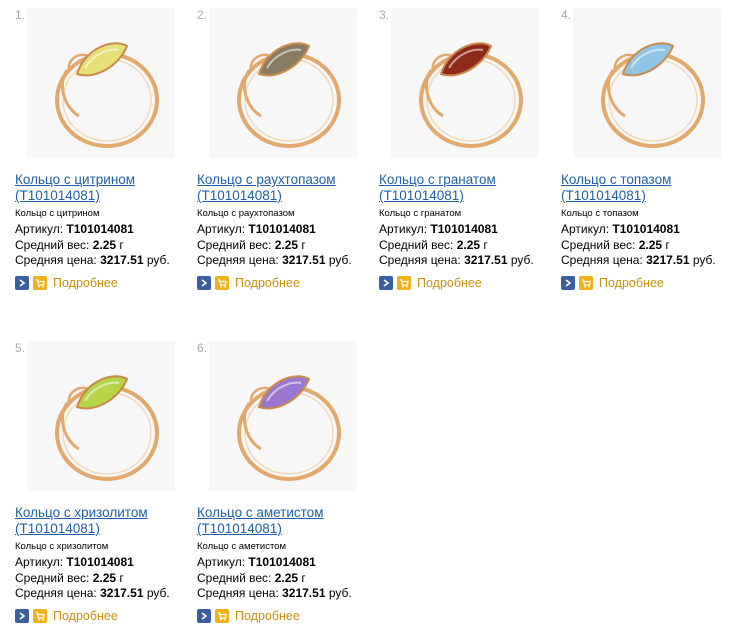  What do you see at coordinates (62, 546) in the screenshot?
I see `product-subtitle: Кольцо с хризолитом` at bounding box center [62, 546].